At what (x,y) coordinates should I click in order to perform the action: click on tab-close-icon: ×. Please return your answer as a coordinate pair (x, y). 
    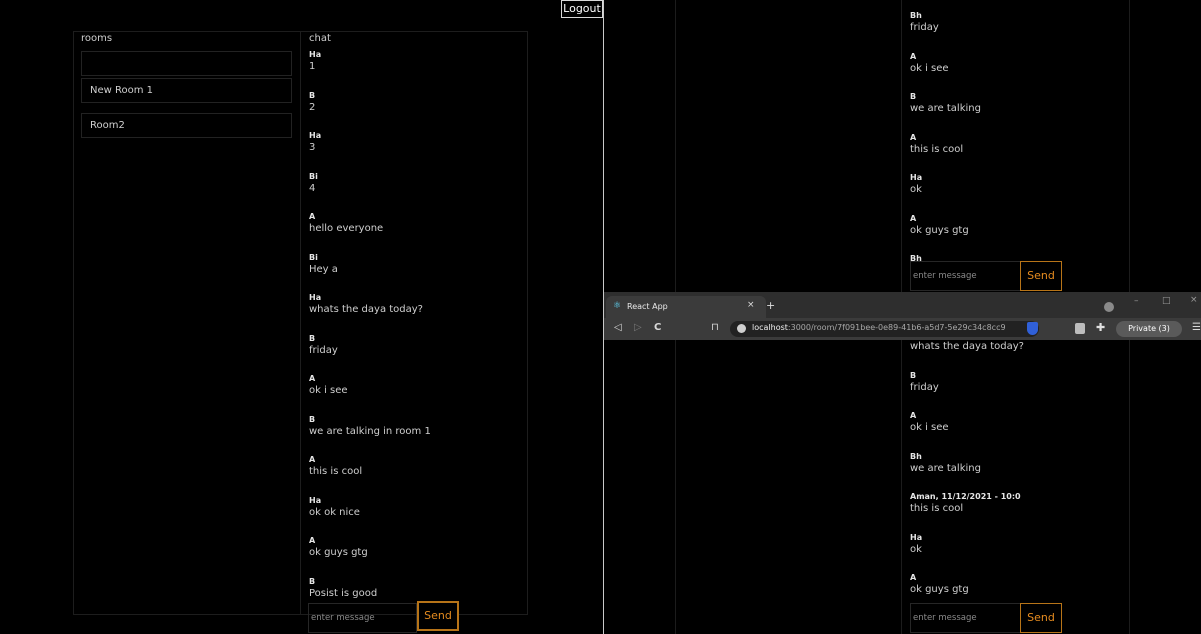
    Looking at the image, I should click on (751, 305).